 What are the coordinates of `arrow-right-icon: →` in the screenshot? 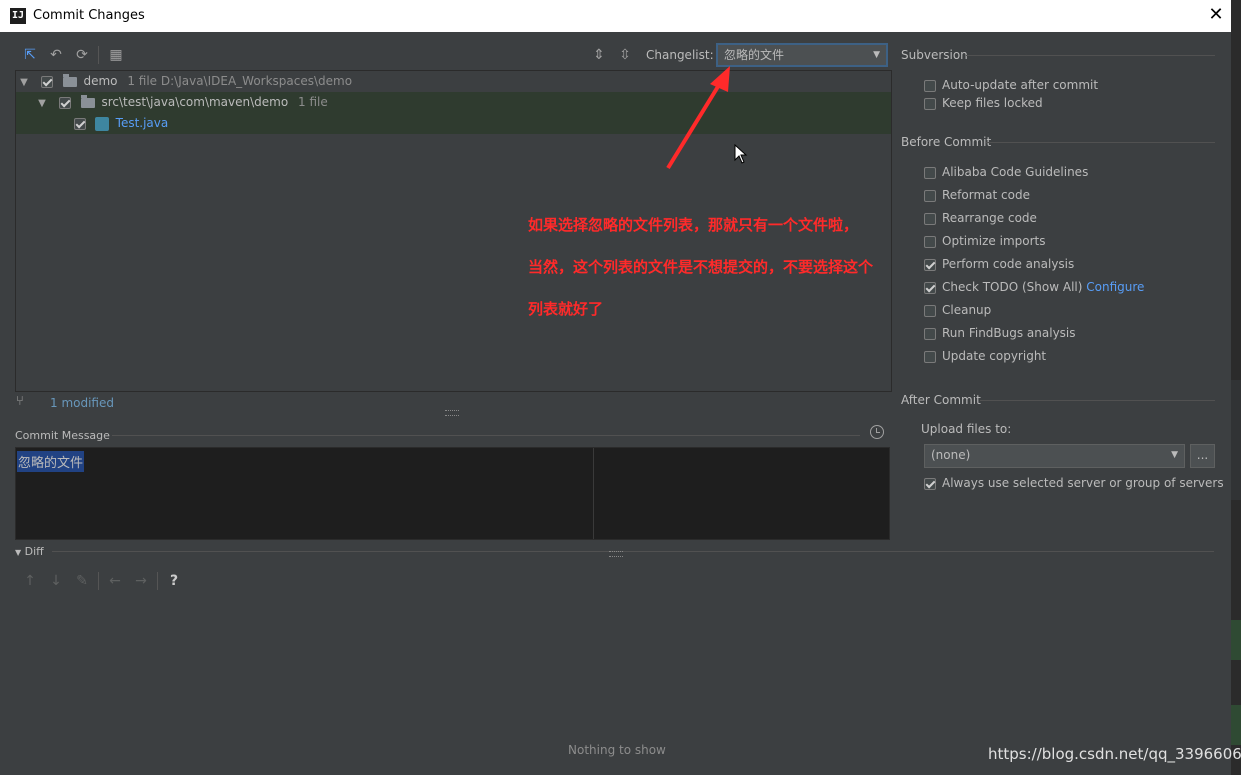 It's located at (141, 581).